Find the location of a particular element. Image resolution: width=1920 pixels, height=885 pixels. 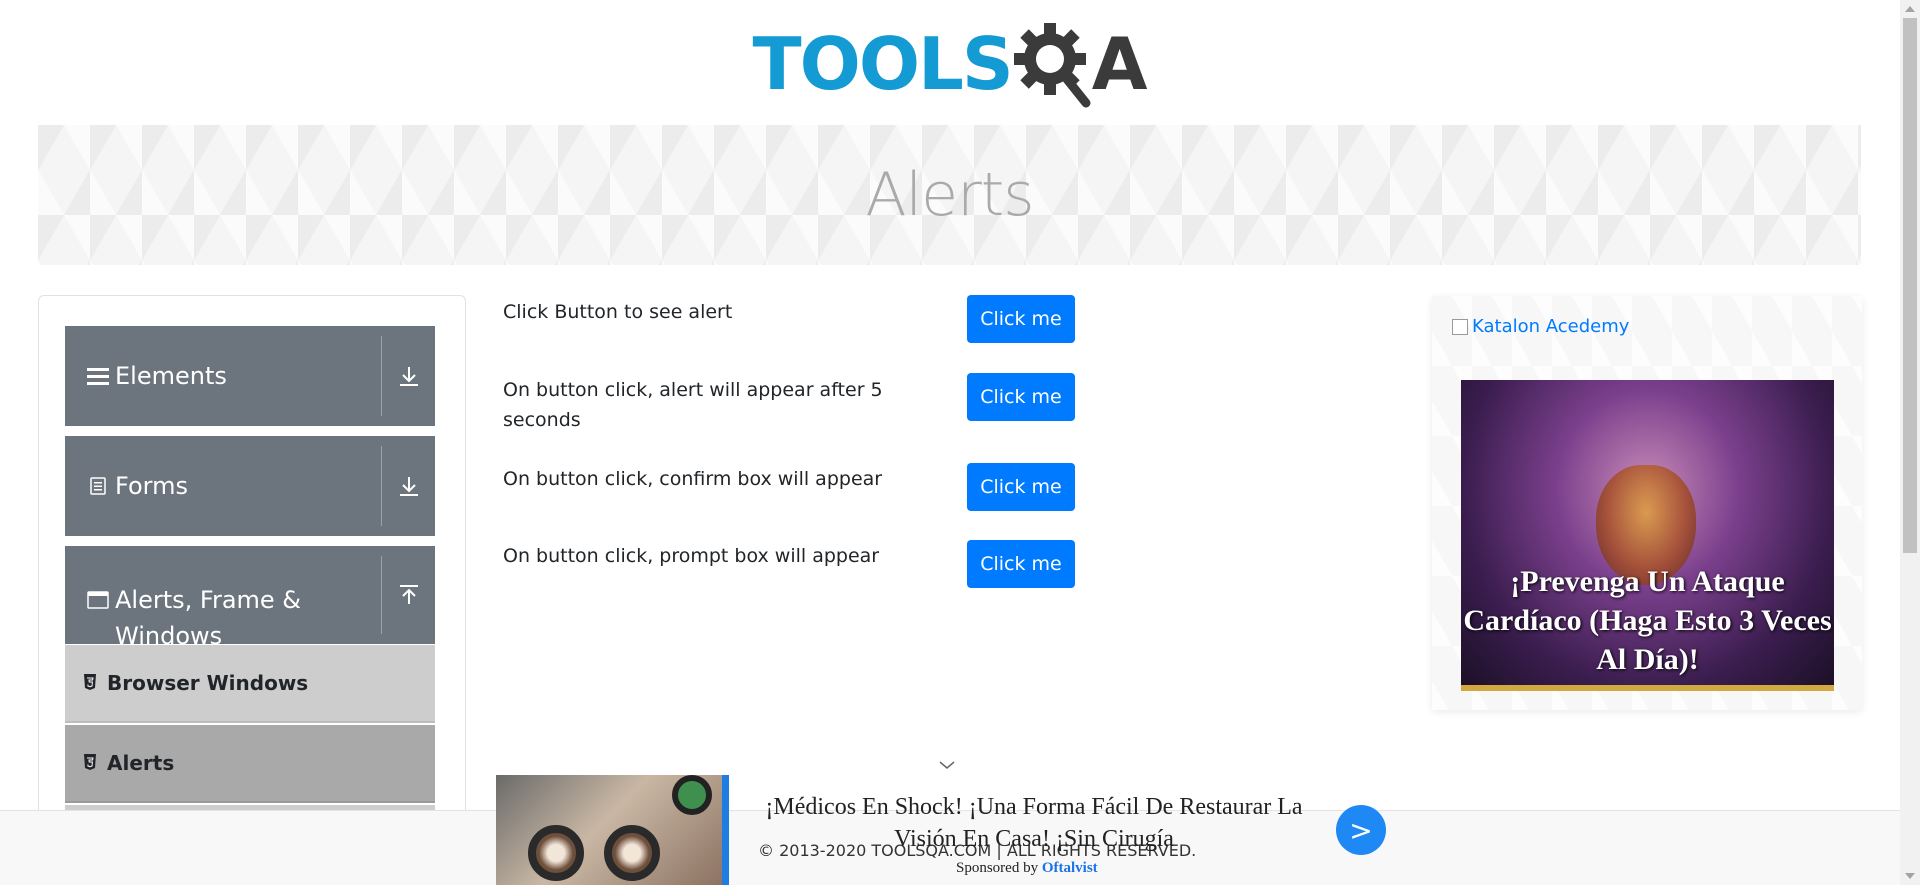

logo-accent: A is located at coordinates (1119, 64).